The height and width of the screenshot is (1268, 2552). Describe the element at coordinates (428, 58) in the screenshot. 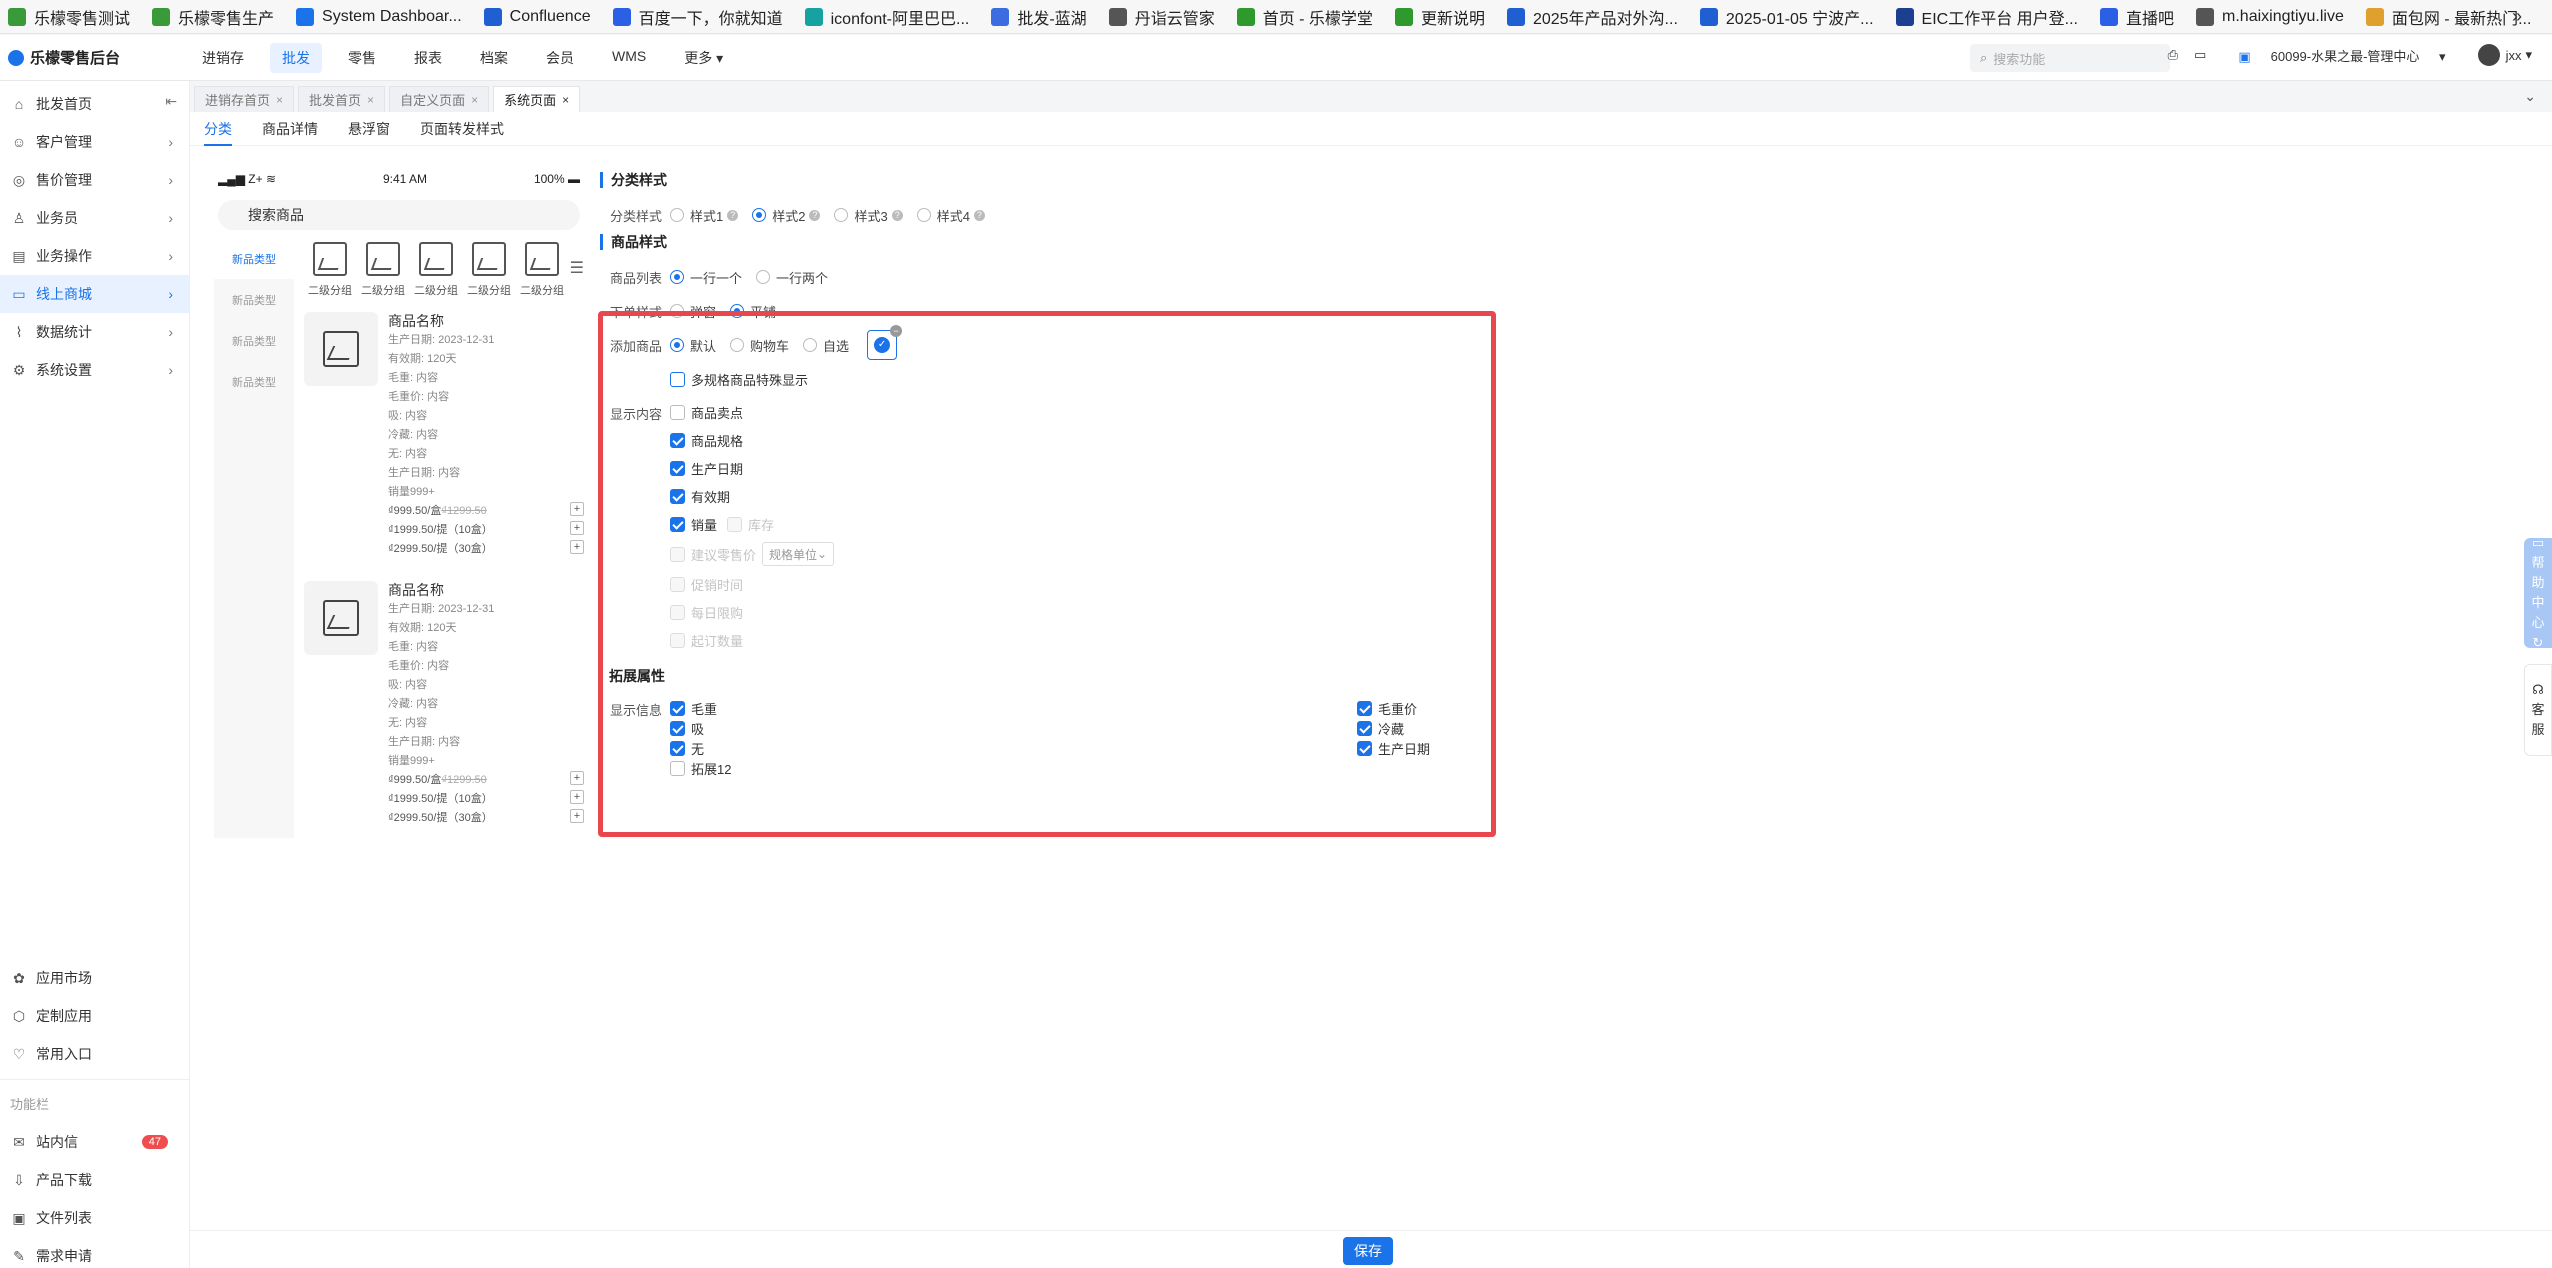

I see `top-nav-item: 报表` at that location.